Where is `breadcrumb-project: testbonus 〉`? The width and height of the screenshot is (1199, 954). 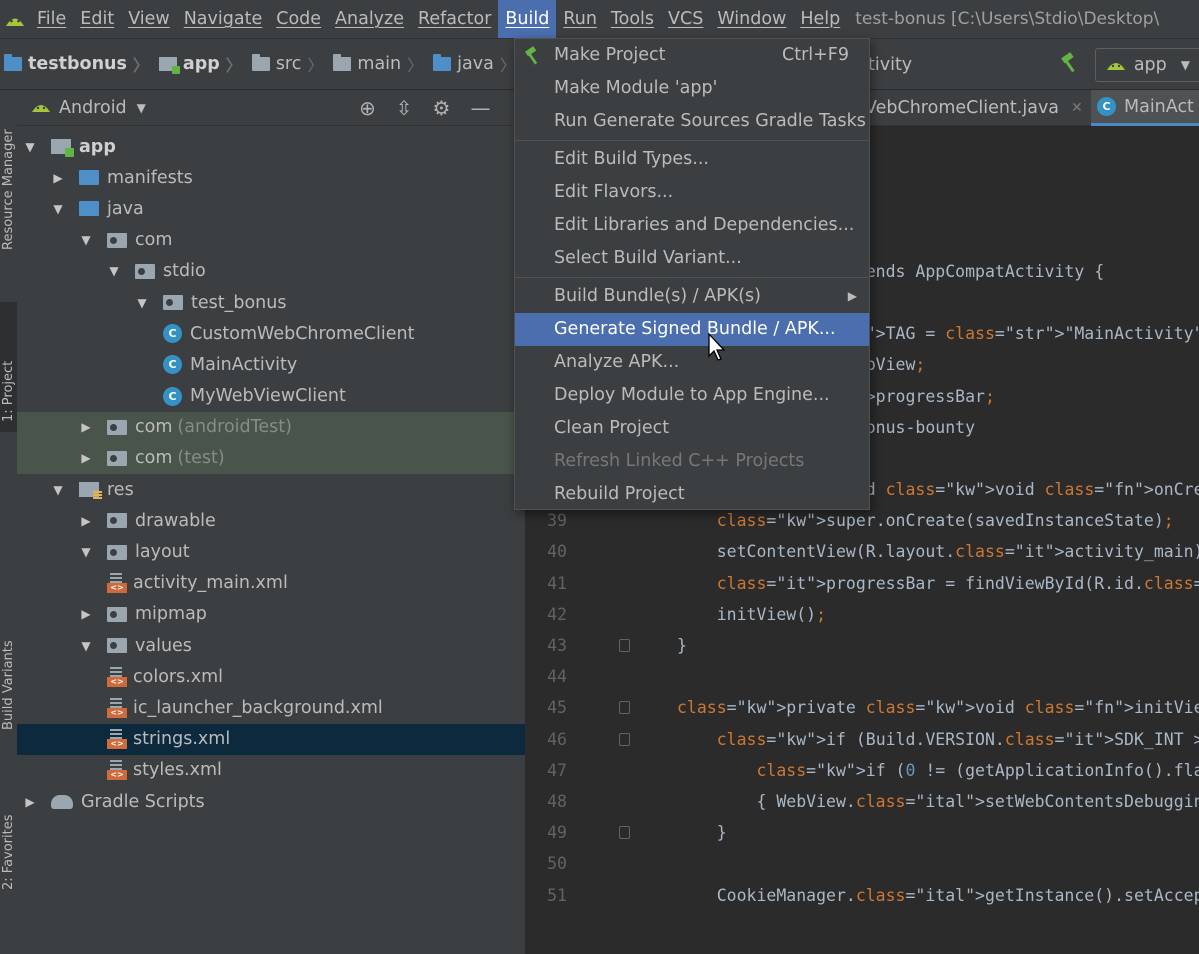
breadcrumb-project: testbonus 〉 is located at coordinates (77, 64).